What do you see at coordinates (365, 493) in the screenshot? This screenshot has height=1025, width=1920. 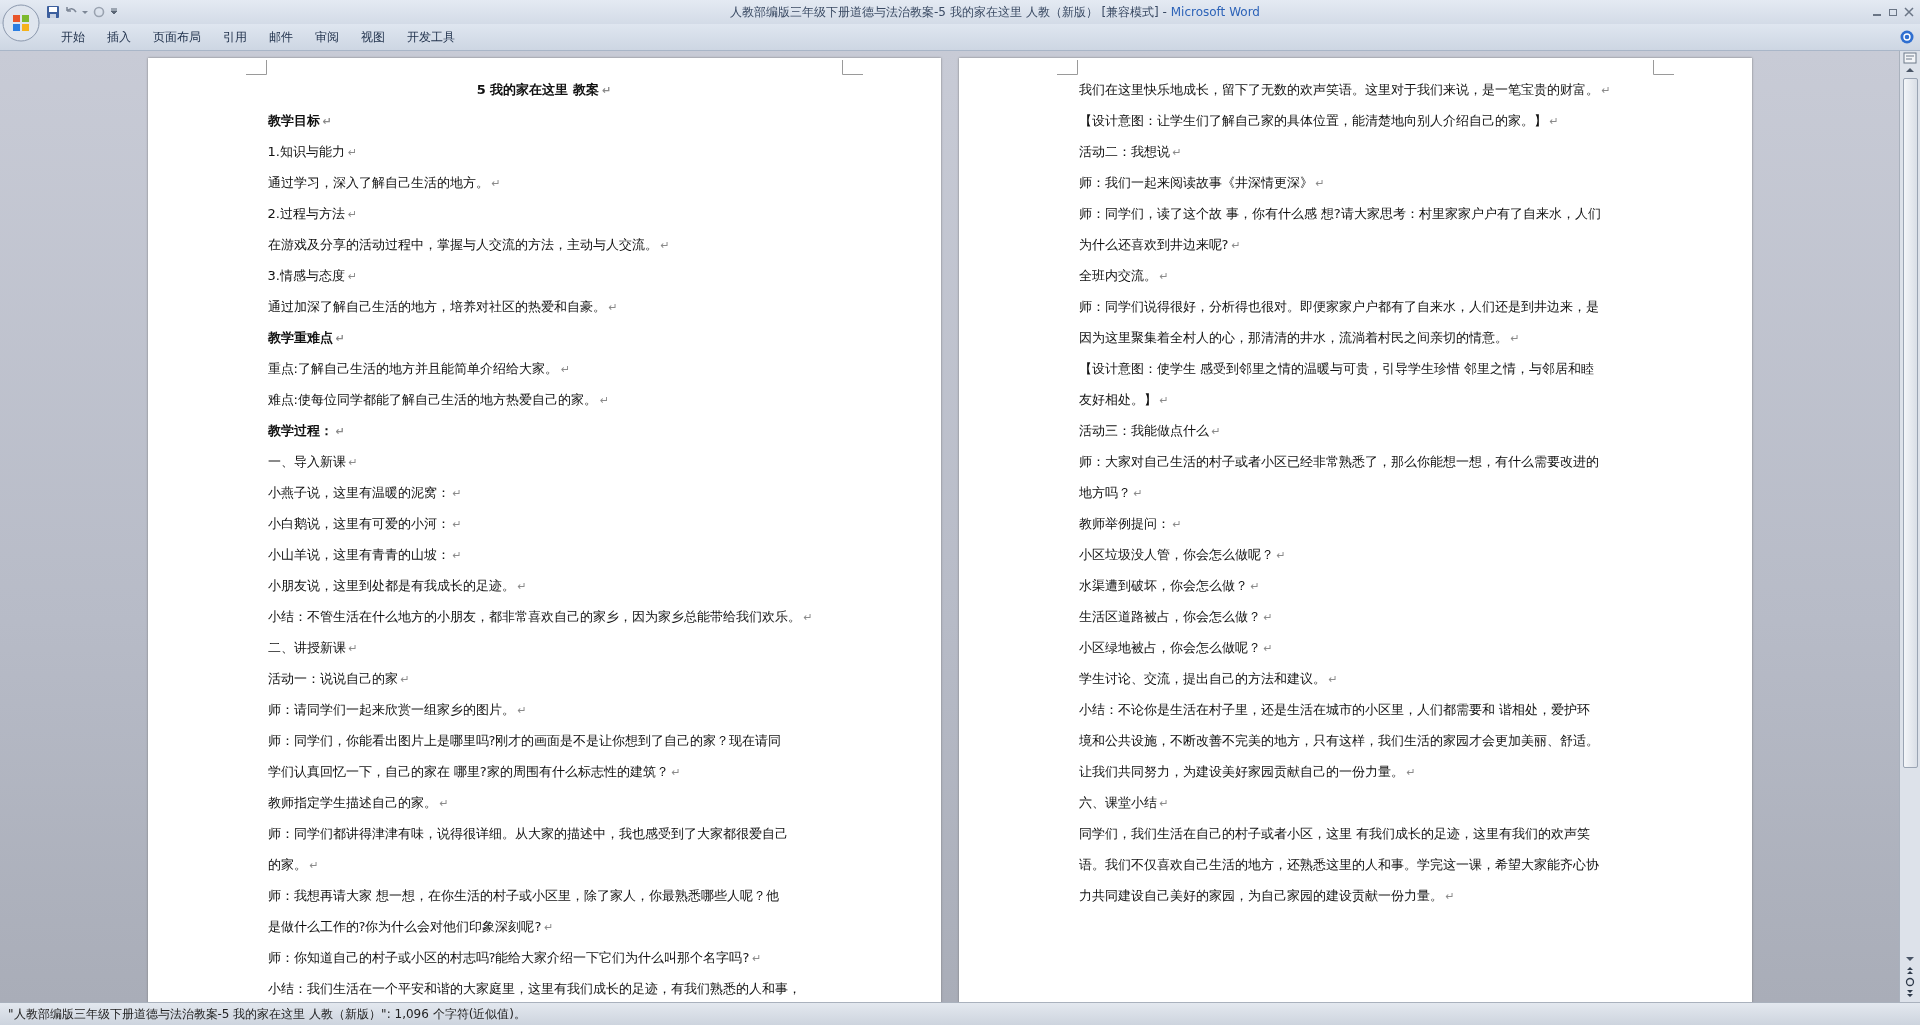 I see `paragraph: 小燕子说，这里有温暖的泥窝： ↵` at bounding box center [365, 493].